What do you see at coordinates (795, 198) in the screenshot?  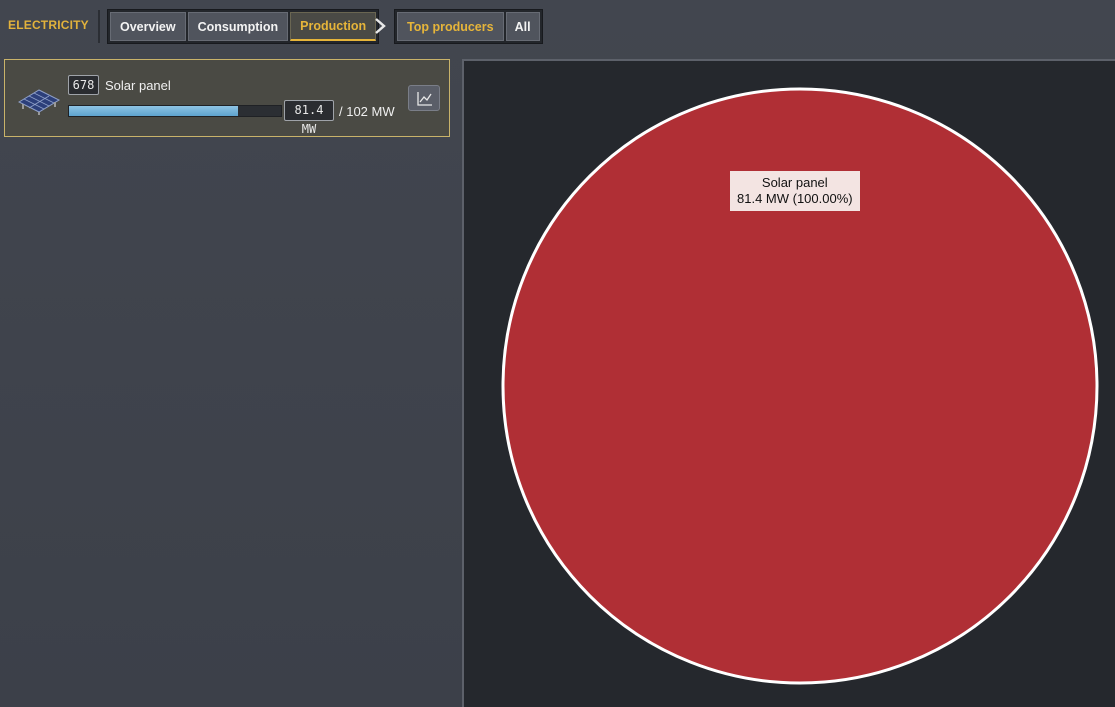 I see `slice-tooltip-value: 81.4 MW (100.00%)` at bounding box center [795, 198].